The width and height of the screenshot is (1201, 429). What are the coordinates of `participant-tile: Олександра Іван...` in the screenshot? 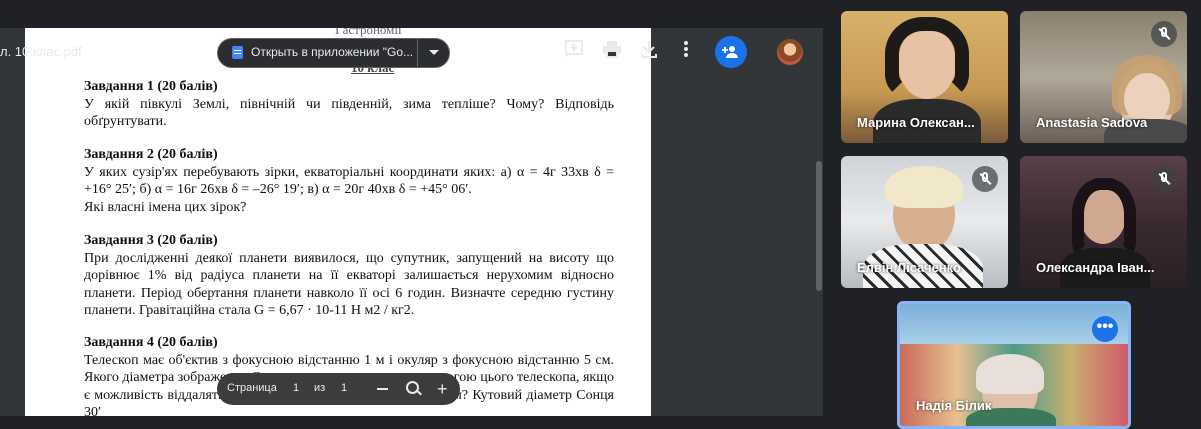 It's located at (1103, 222).